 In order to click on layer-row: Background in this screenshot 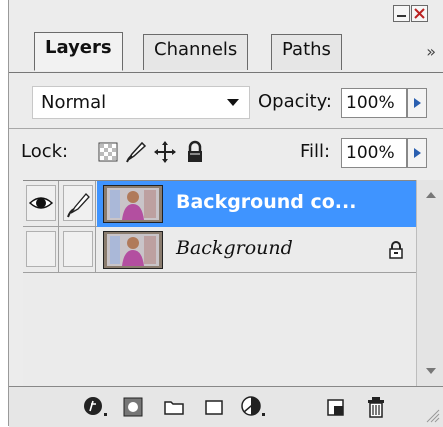, I will do `click(219, 250)`.